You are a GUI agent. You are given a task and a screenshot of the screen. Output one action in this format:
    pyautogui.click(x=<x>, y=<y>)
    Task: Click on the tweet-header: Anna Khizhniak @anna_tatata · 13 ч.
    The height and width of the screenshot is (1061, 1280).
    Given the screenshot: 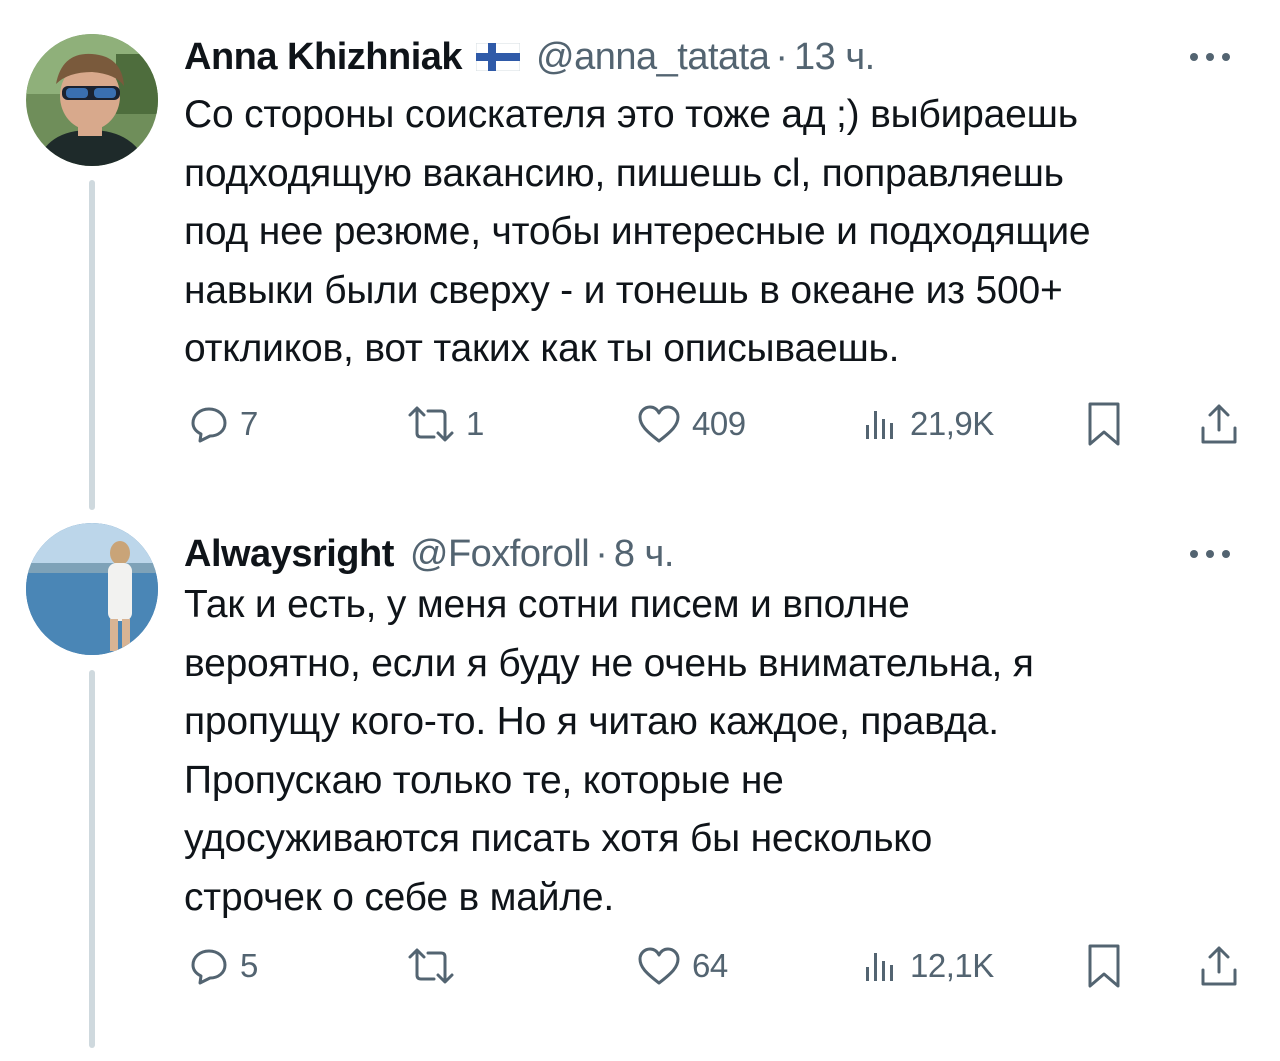 What is the action you would take?
    pyautogui.click(x=718, y=57)
    